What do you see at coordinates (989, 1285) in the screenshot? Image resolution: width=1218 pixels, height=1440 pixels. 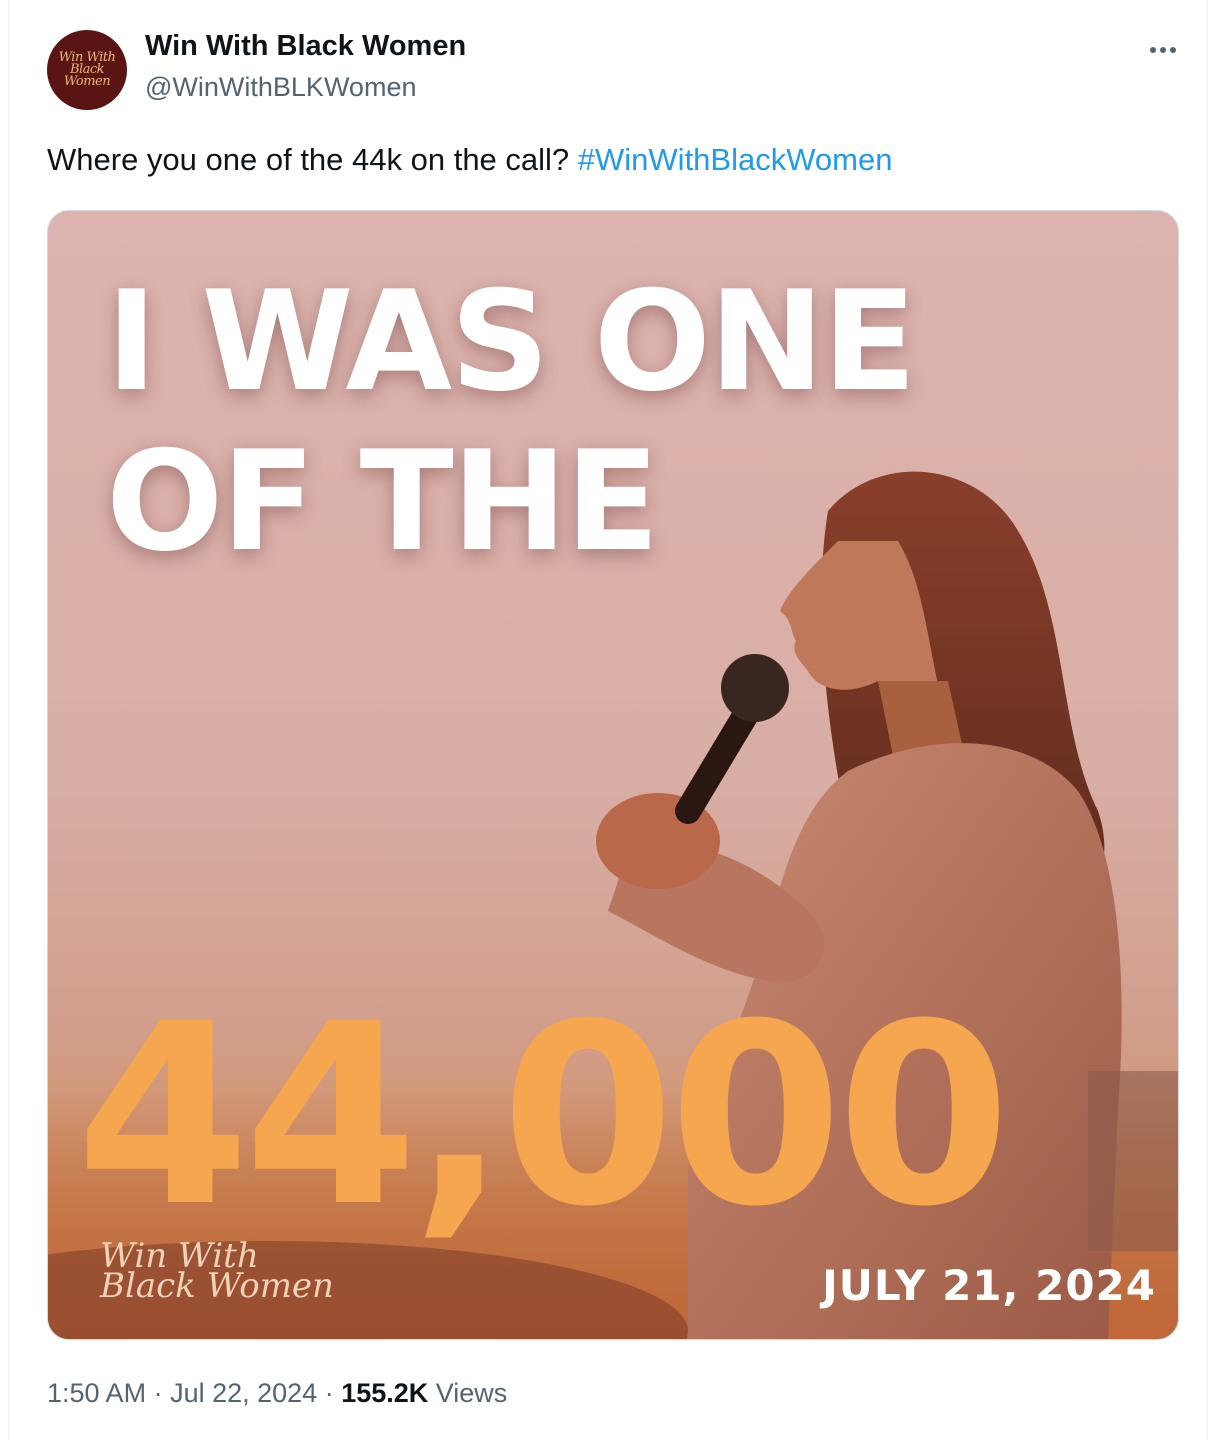 I see `image-date: JULY 21, 2024` at bounding box center [989, 1285].